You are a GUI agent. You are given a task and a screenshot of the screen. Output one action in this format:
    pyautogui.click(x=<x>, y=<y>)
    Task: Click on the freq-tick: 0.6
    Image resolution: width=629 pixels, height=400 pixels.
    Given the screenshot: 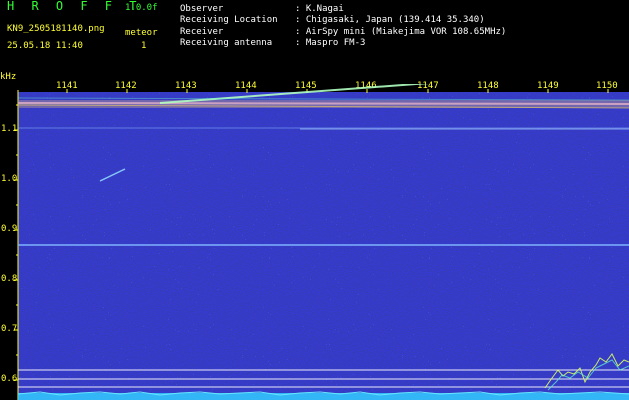 What is the action you would take?
    pyautogui.click(x=9, y=379)
    